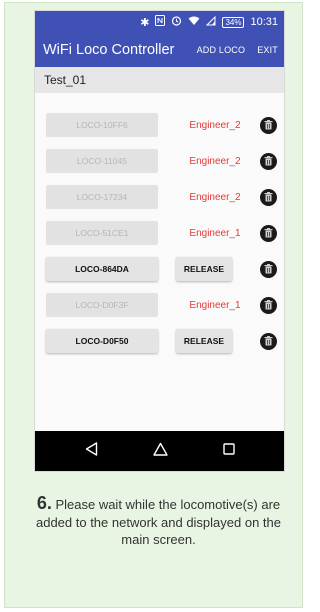  I want to click on step-number: 6., so click(44, 503).